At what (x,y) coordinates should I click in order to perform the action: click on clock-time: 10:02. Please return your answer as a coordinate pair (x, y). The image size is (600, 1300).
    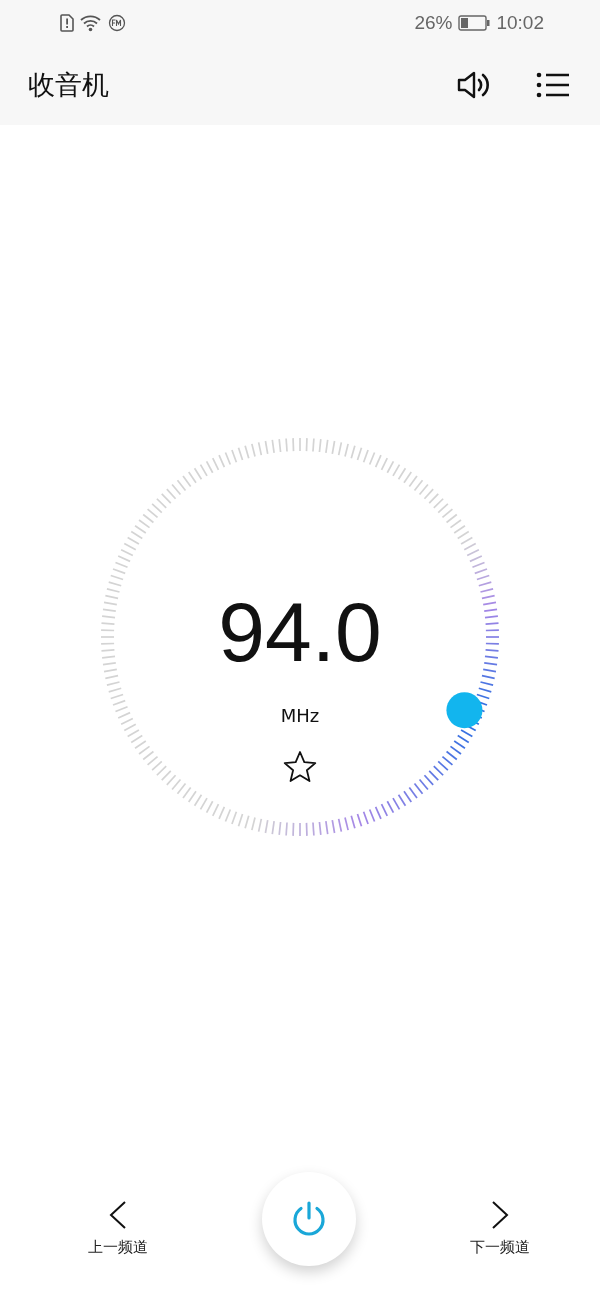
    Looking at the image, I should click on (520, 22).